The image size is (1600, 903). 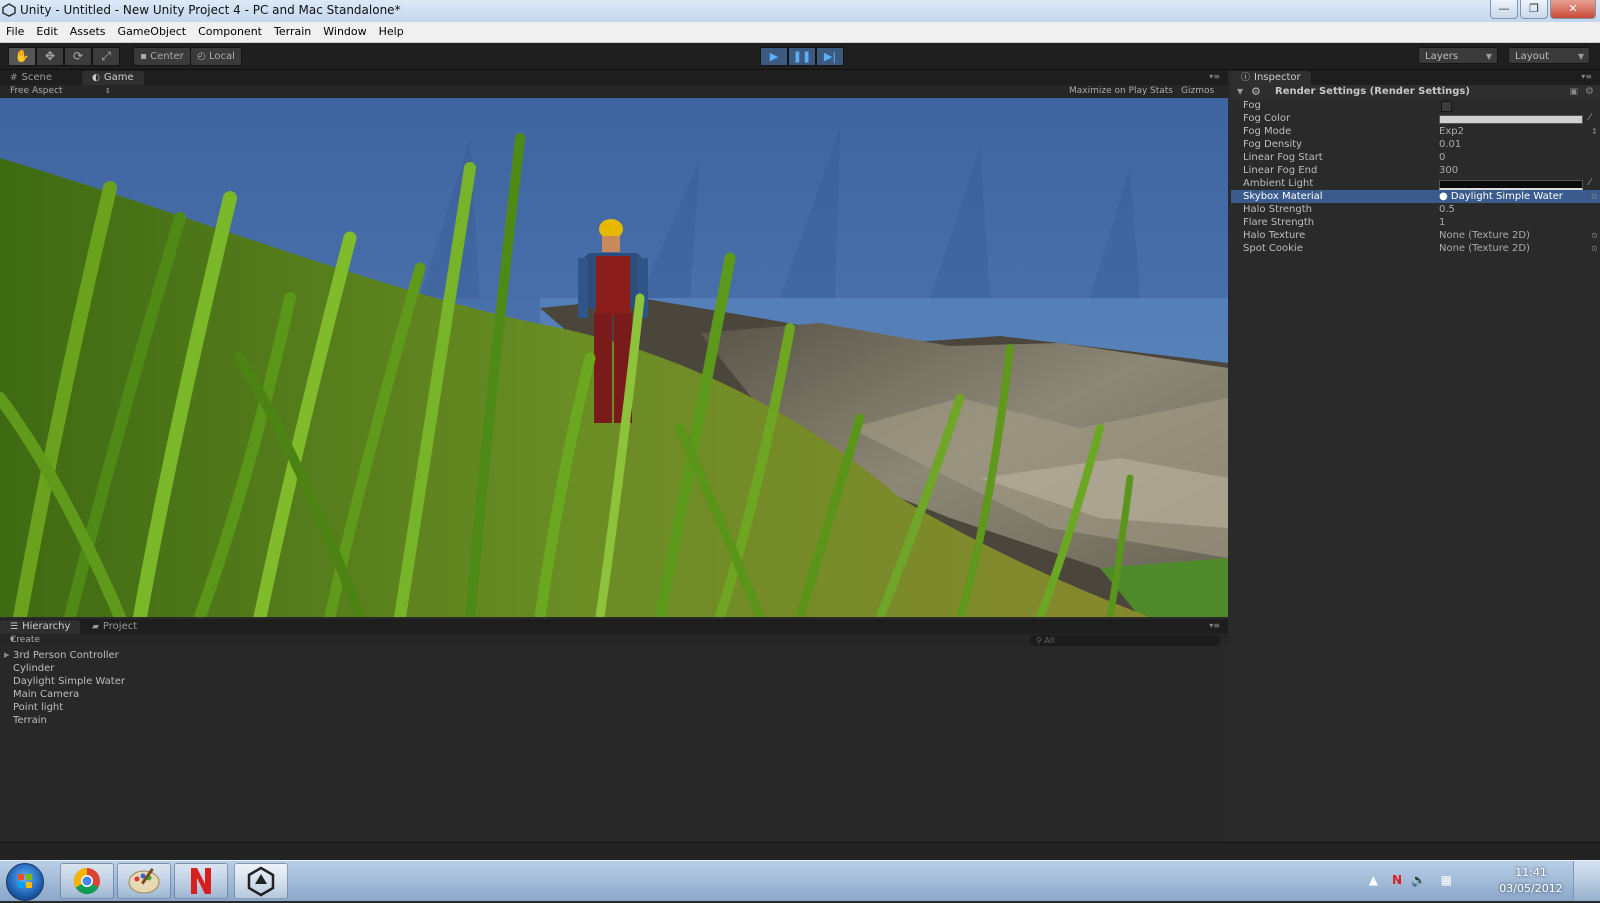 What do you see at coordinates (1594, 131) in the screenshot?
I see `chevron-updown-icon: ↕` at bounding box center [1594, 131].